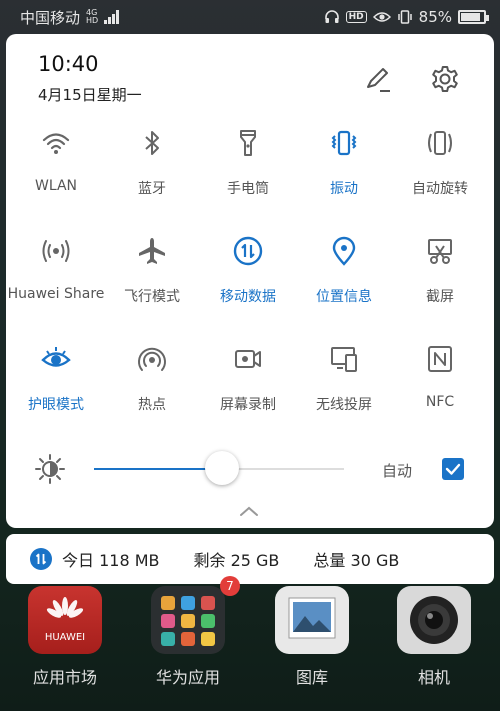  I want to click on data-remaining: 剩余 25 GB, so click(236, 560).